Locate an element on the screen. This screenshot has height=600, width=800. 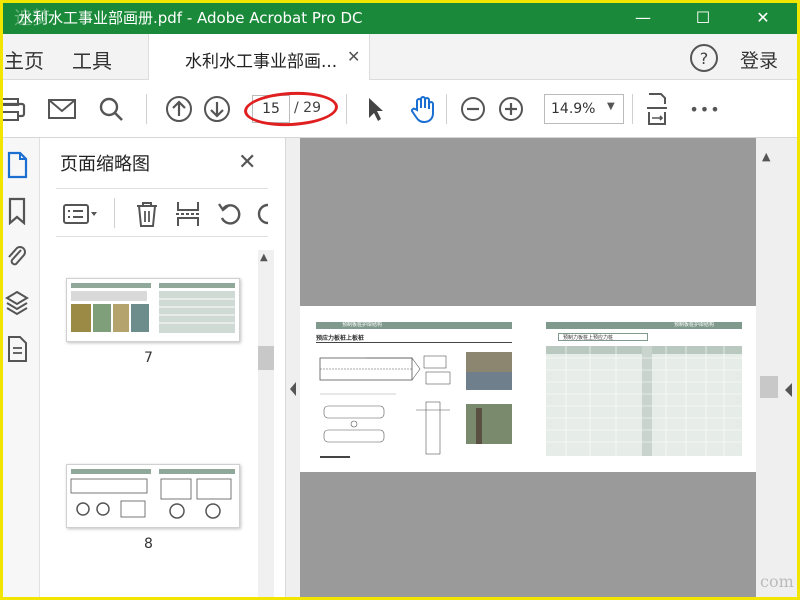
page-subheading: 预制力板桩上预应力桩 is located at coordinates (588, 338).